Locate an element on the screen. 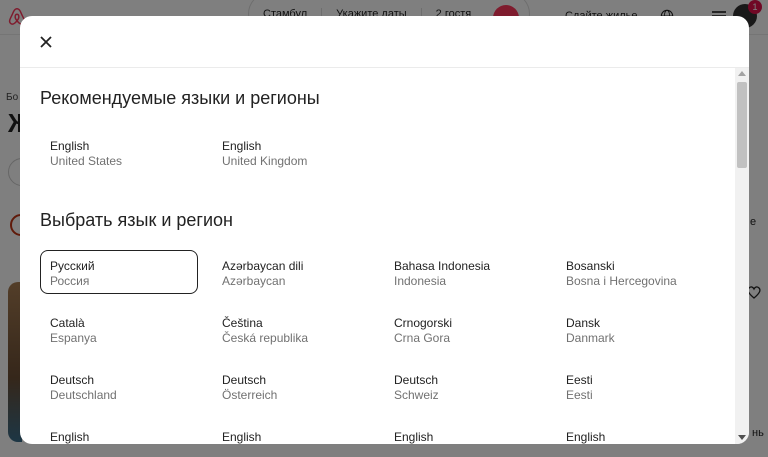 The height and width of the screenshot is (457, 768). region-name: Crna Gora is located at coordinates (422, 338).